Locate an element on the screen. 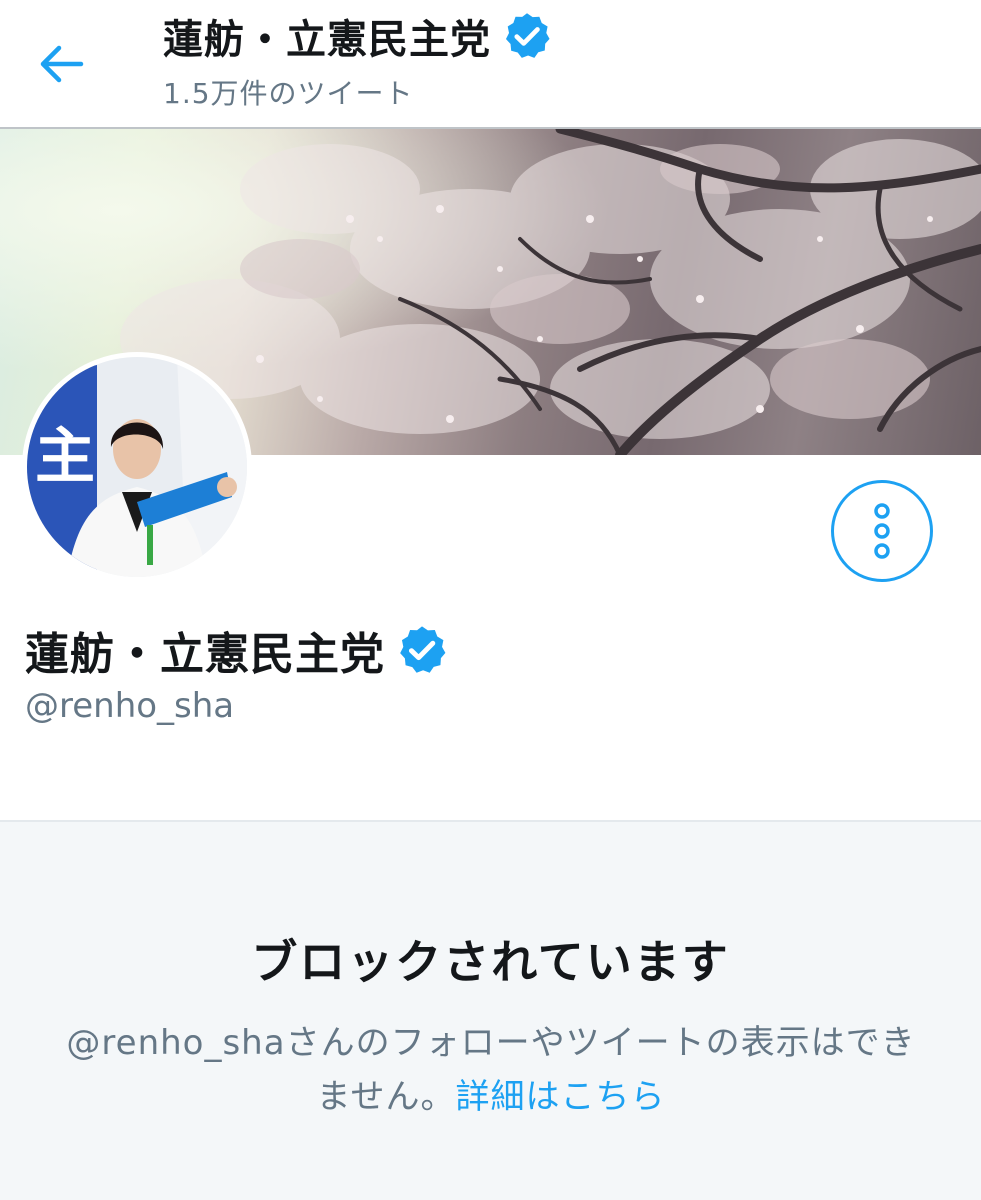 This screenshot has height=1200, width=981. profile-display-name: 蓮舫・立憲民主党 is located at coordinates (205, 654).